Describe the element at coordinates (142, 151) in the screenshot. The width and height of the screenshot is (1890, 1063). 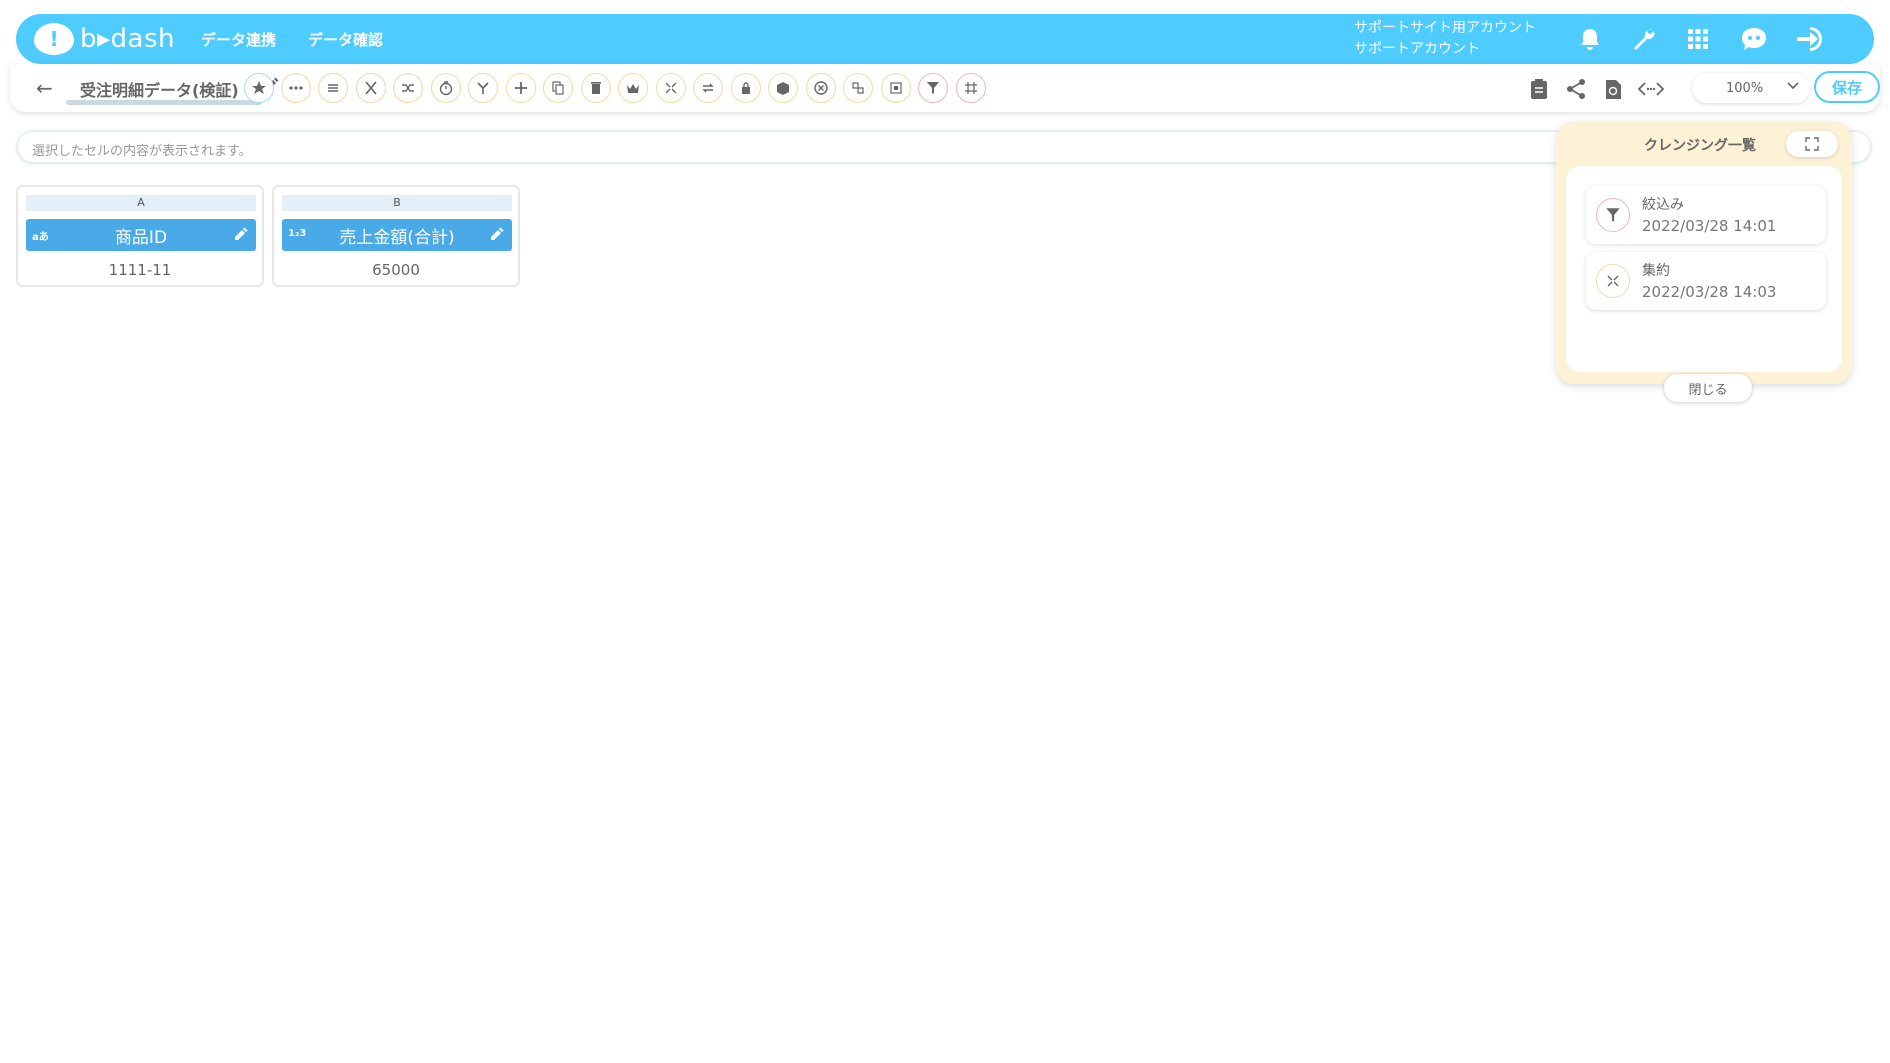
I see `cell-content-placeholder: 選択したセルの内容が表示されます。` at that location.